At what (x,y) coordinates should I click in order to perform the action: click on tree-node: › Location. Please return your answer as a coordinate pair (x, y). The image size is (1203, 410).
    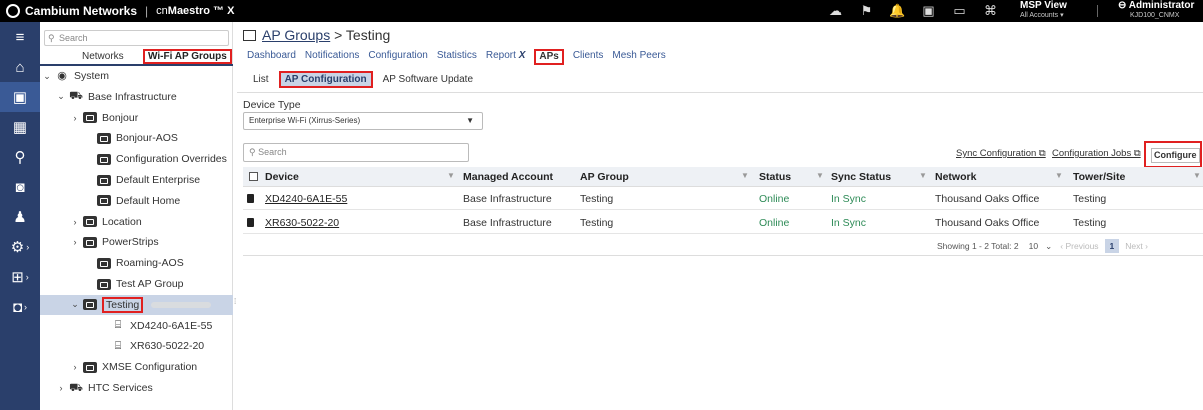
    Looking at the image, I should click on (106, 222).